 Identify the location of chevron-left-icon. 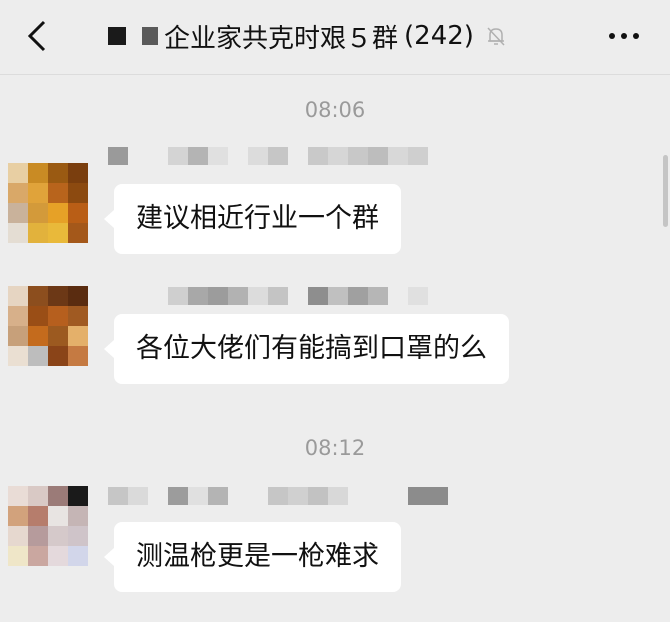
(37, 36).